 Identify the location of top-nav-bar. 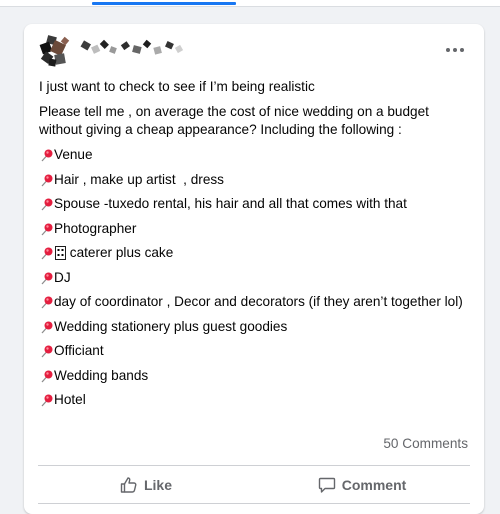
(250, 3).